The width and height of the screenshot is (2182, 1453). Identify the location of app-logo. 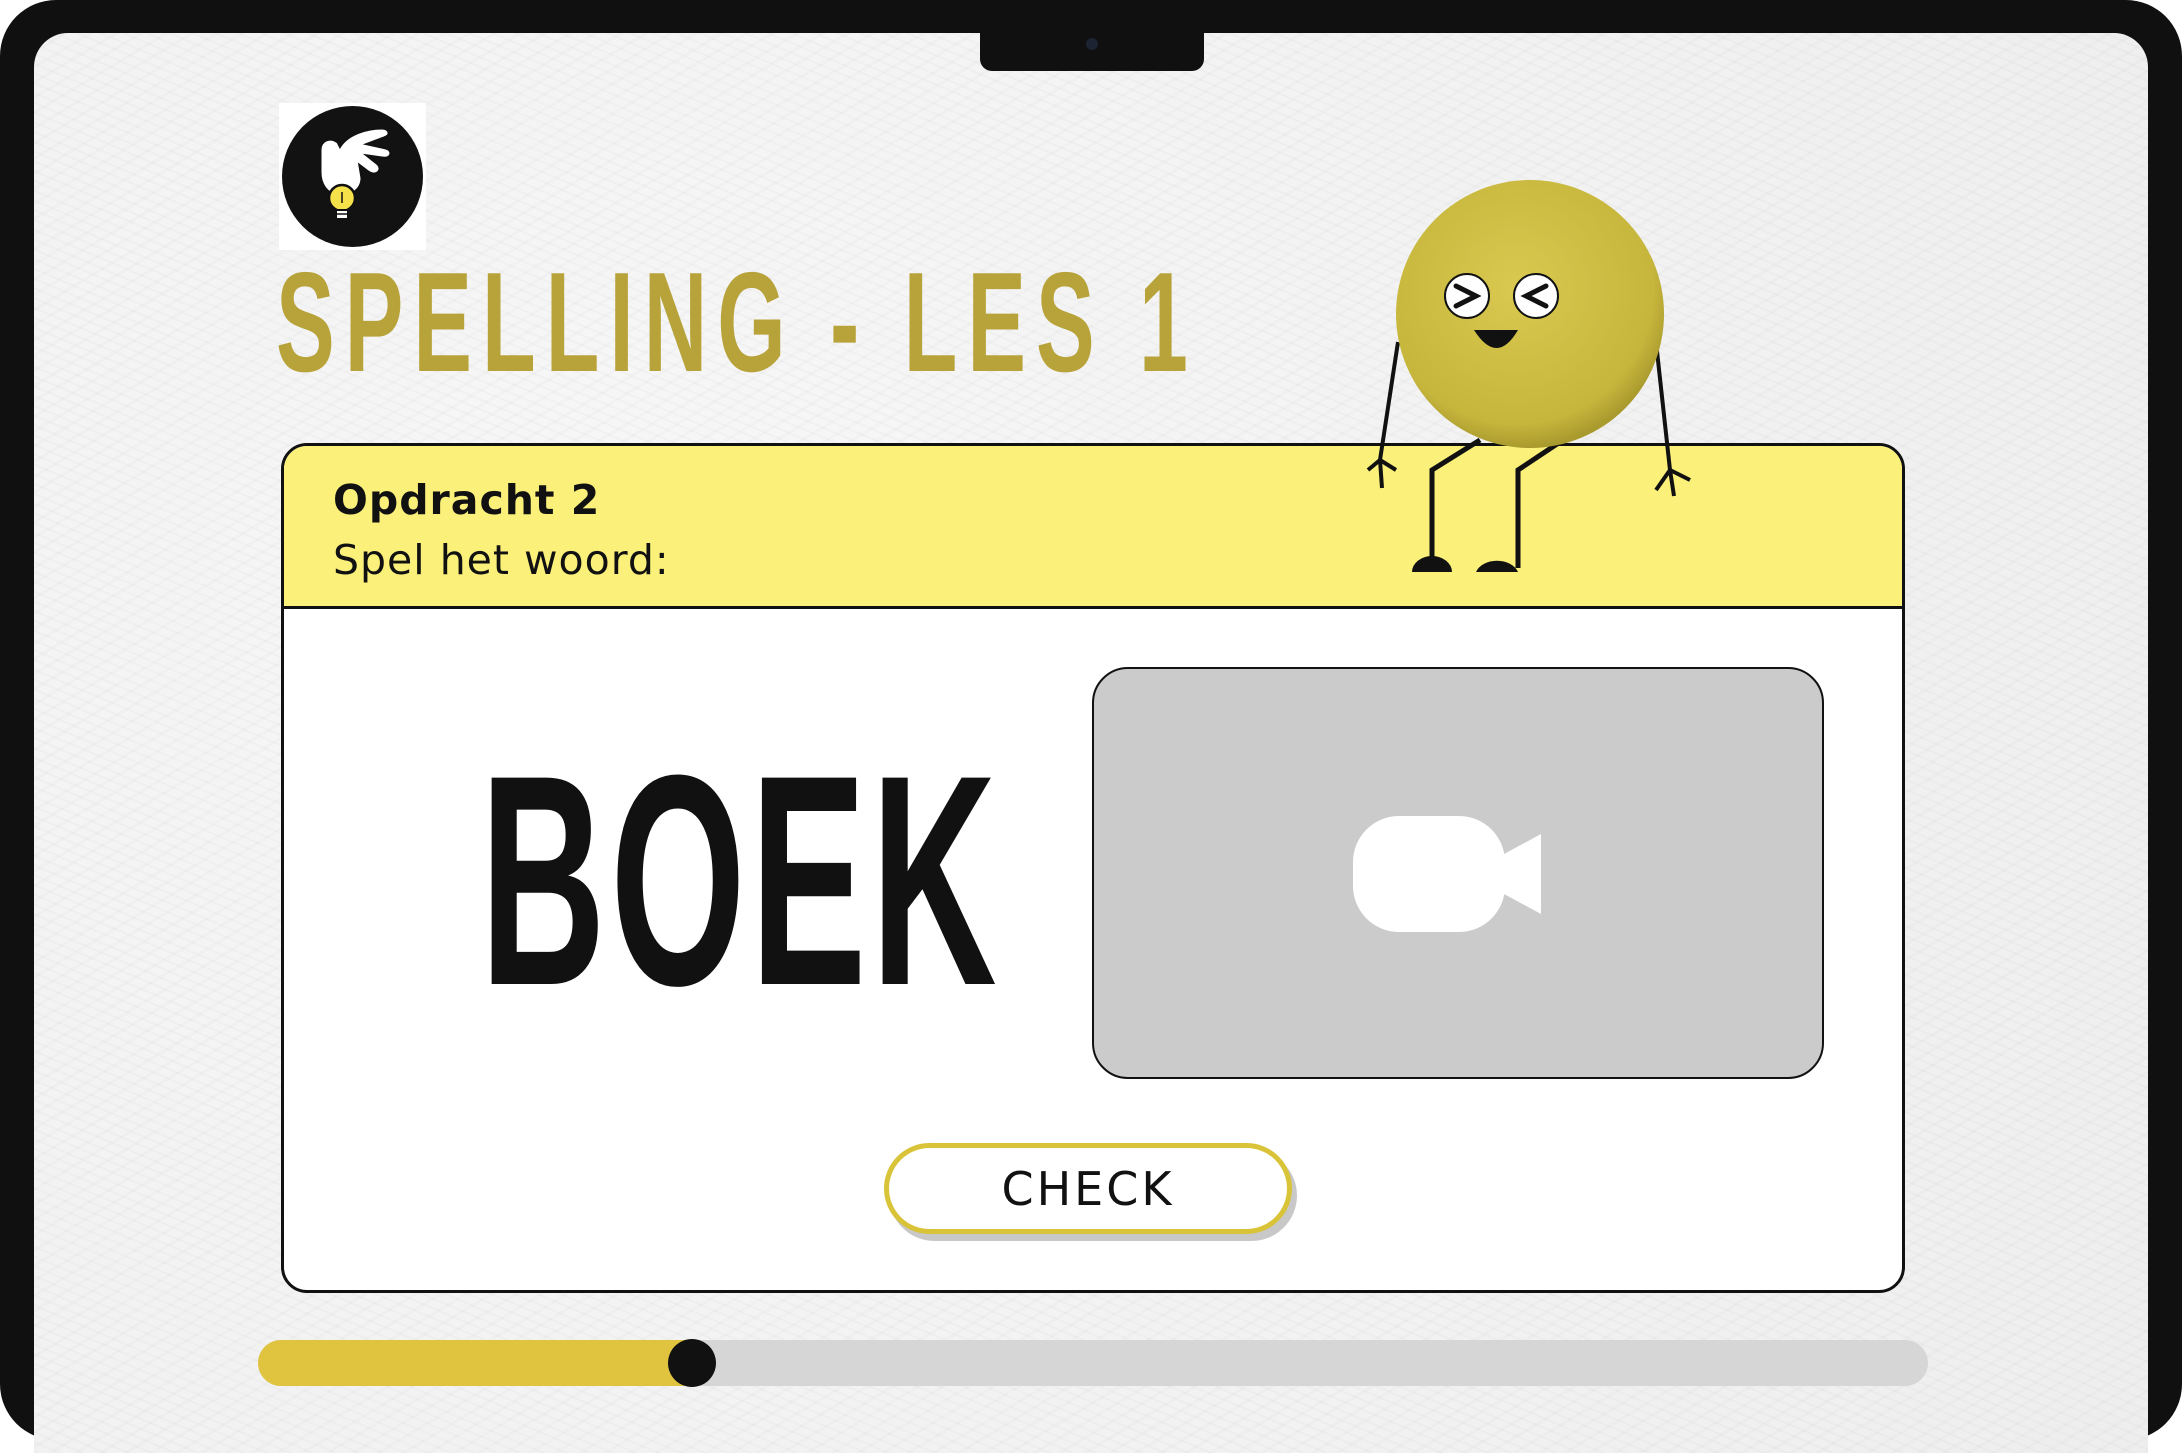
(352, 176).